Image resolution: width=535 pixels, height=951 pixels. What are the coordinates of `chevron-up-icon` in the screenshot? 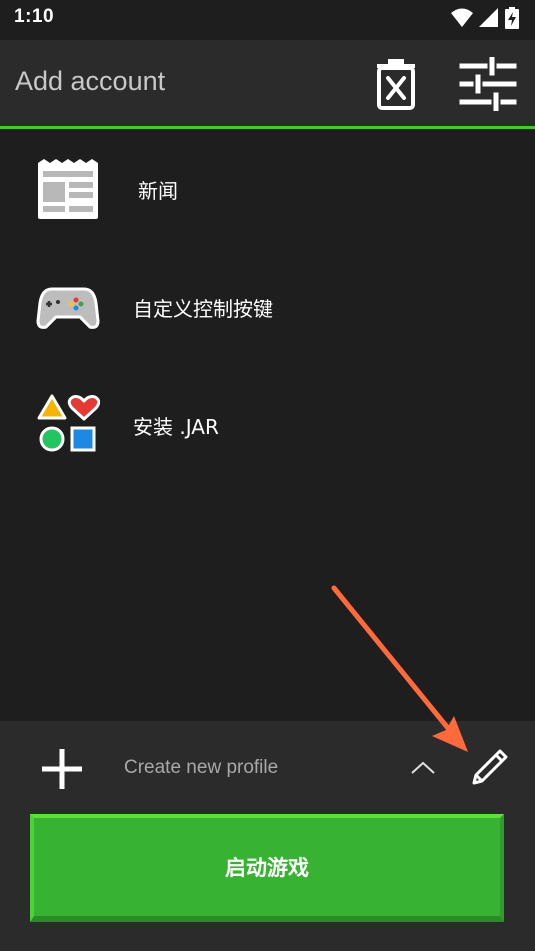 It's located at (423, 767).